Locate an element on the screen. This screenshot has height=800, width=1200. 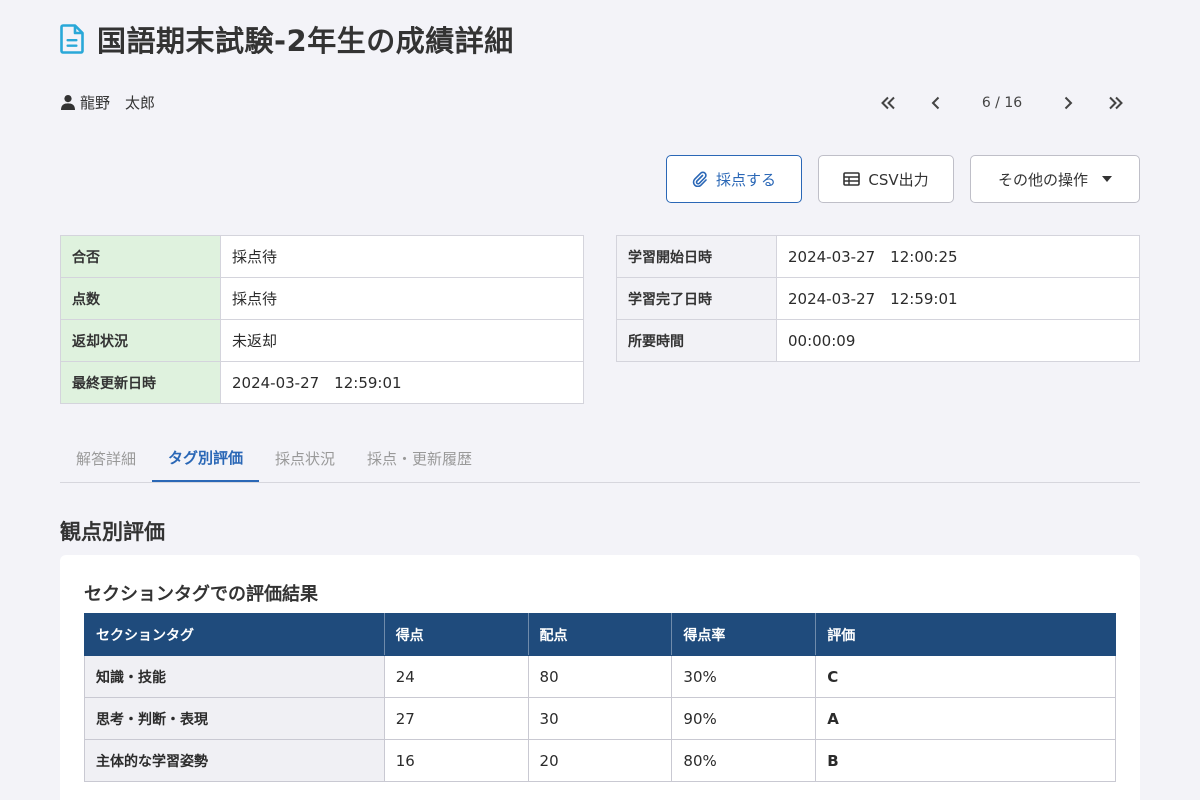
csv-export-label: CSV出力 is located at coordinates (898, 179).